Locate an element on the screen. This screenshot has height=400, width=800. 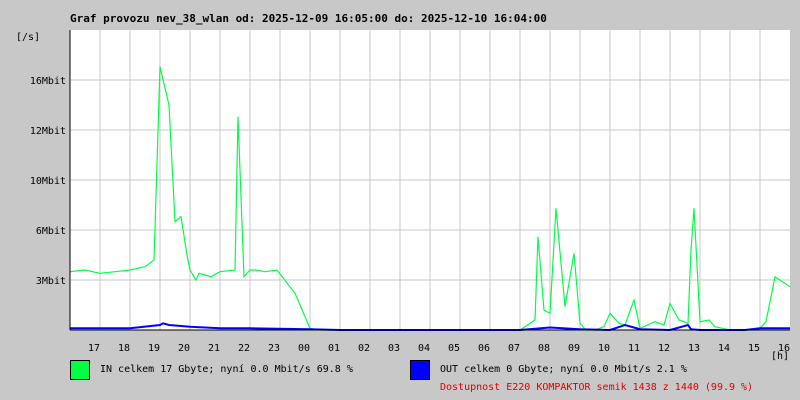
x-tick-label: 11 is located at coordinates (634, 348).